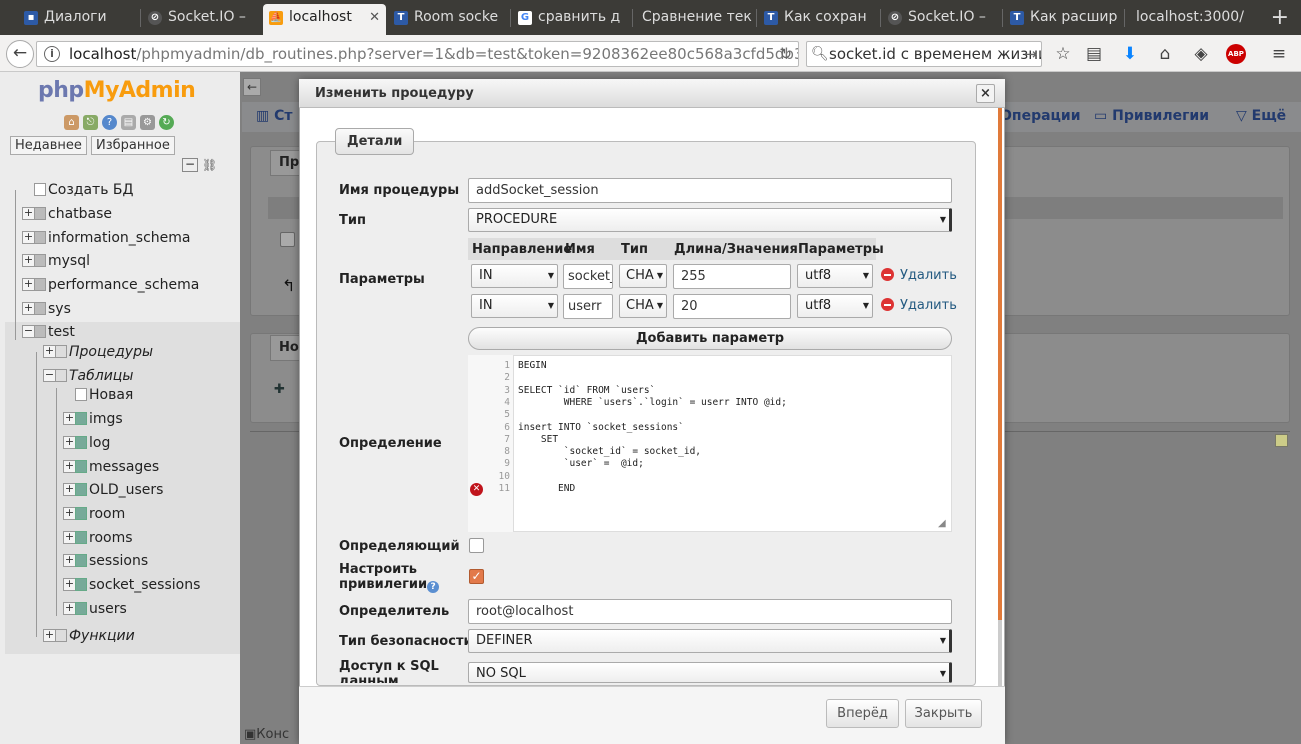 Image resolution: width=1301 pixels, height=744 pixels. Describe the element at coordinates (924, 54) in the screenshot. I see `search-bar: 🔍︎ socket.id с временем жизни →` at that location.